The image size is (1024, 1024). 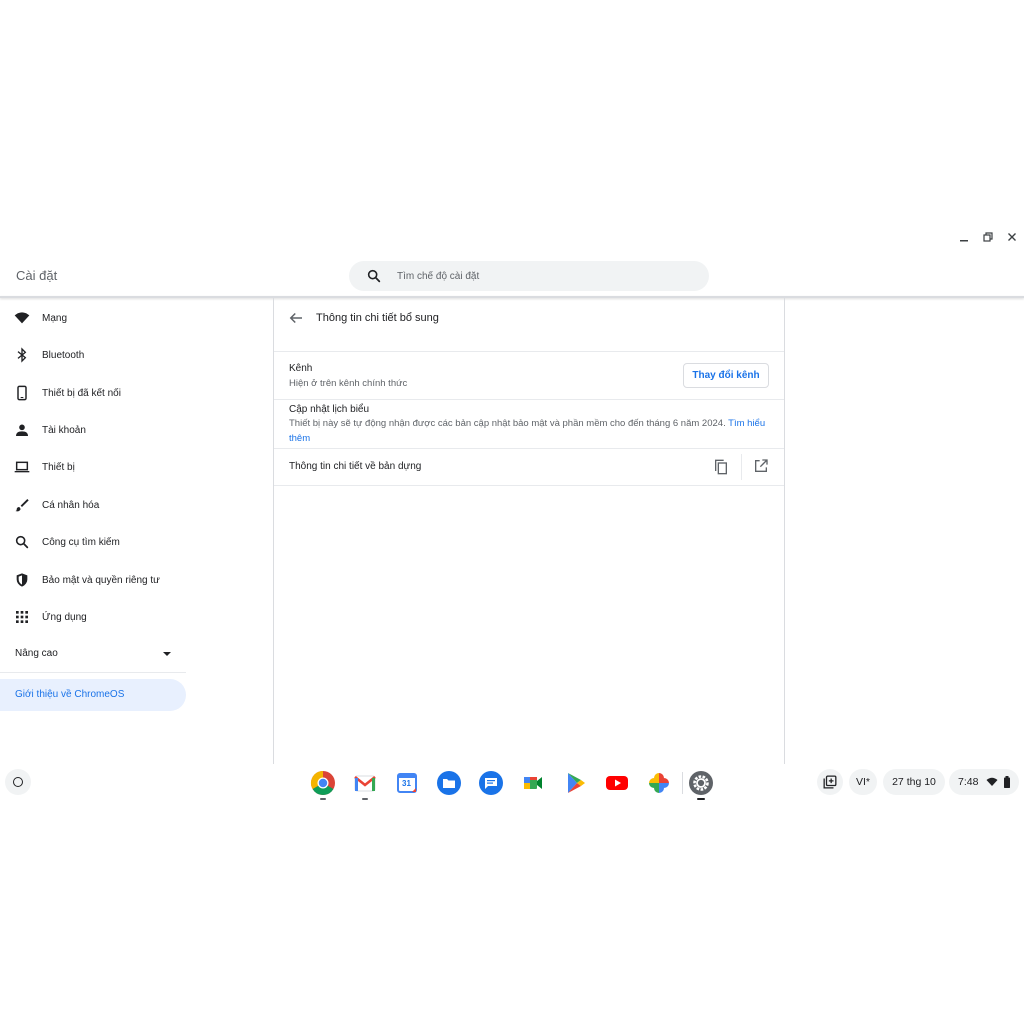 I want to click on bluetooth-icon, so click(x=22, y=355).